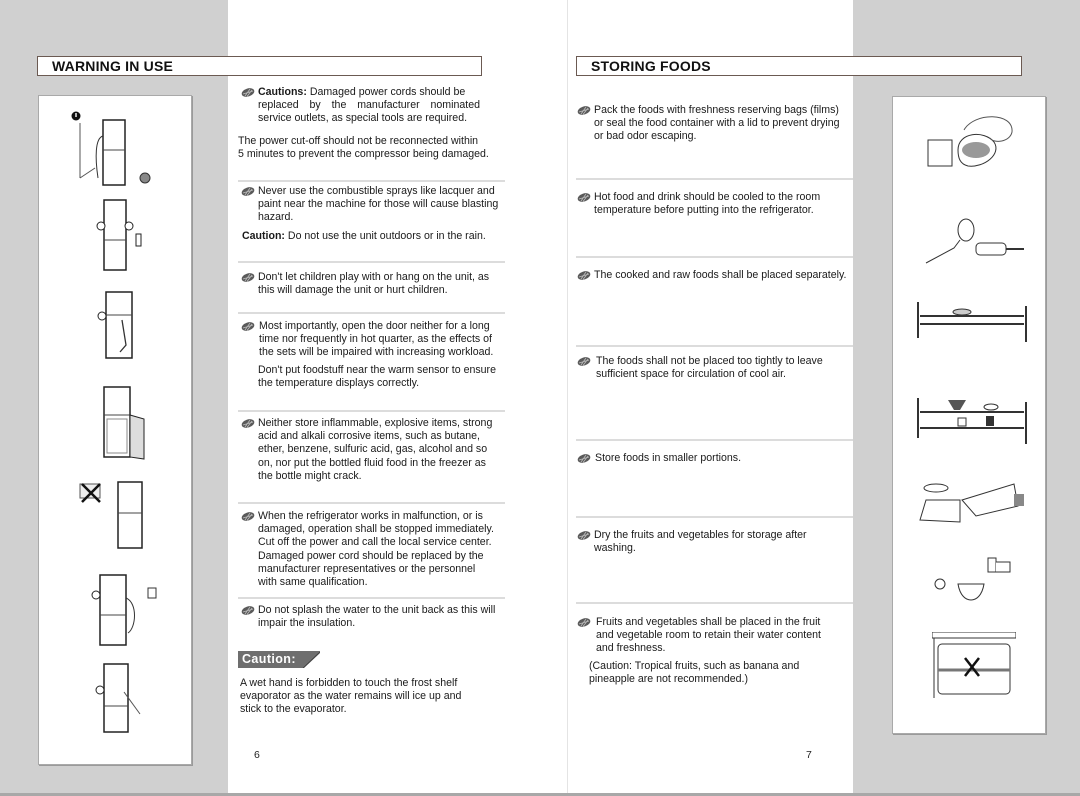 This screenshot has height=796, width=1080. I want to click on hot-pan-hand-icon, so click(974, 241).